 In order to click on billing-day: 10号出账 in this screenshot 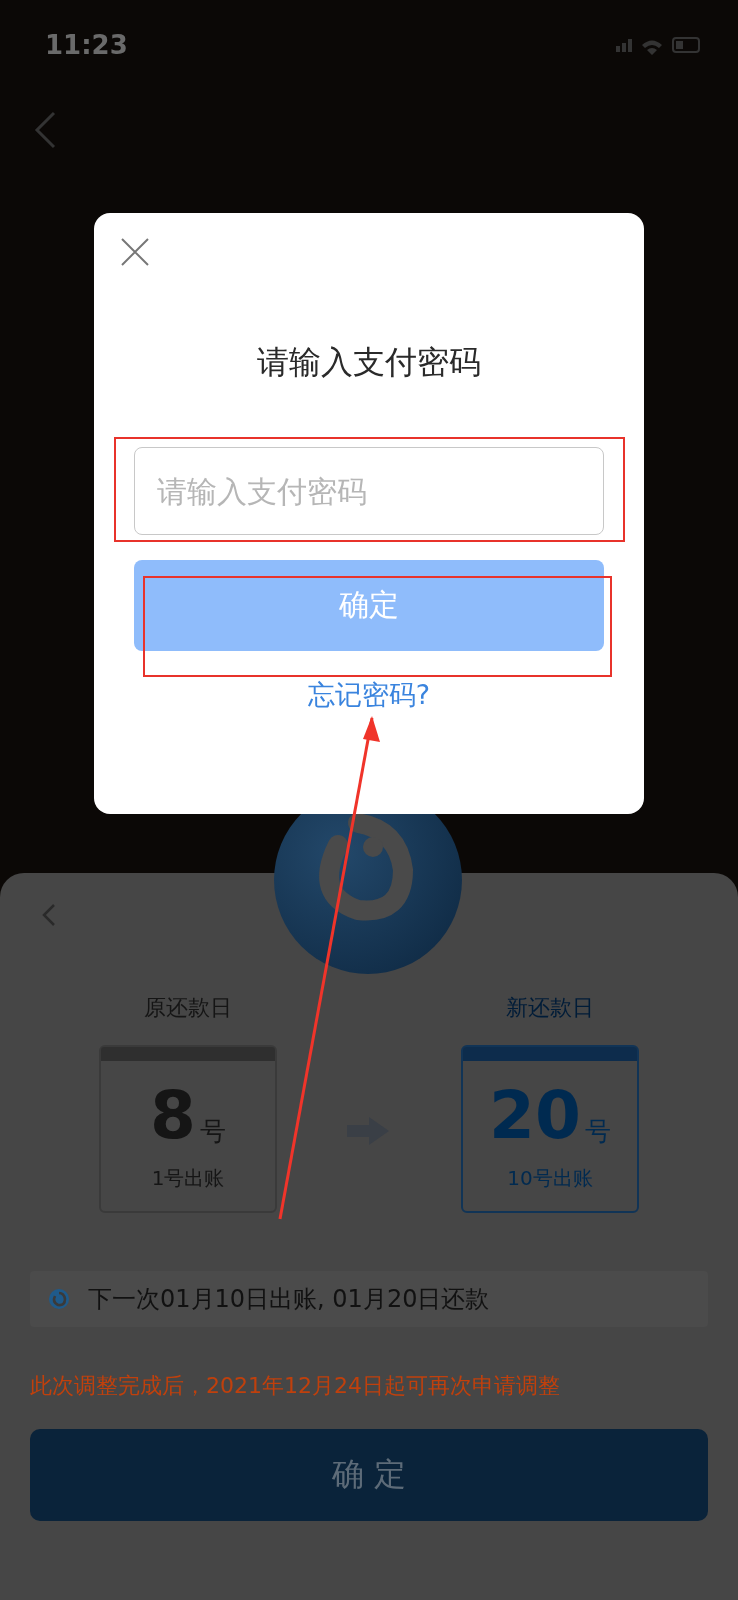, I will do `click(550, 1178)`.